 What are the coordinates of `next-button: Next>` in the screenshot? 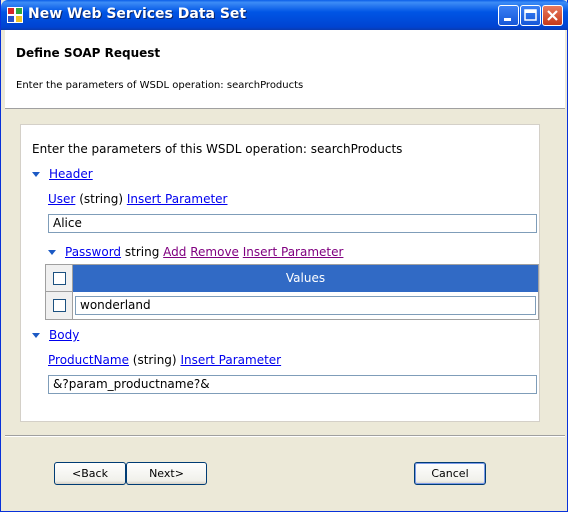 It's located at (166, 473).